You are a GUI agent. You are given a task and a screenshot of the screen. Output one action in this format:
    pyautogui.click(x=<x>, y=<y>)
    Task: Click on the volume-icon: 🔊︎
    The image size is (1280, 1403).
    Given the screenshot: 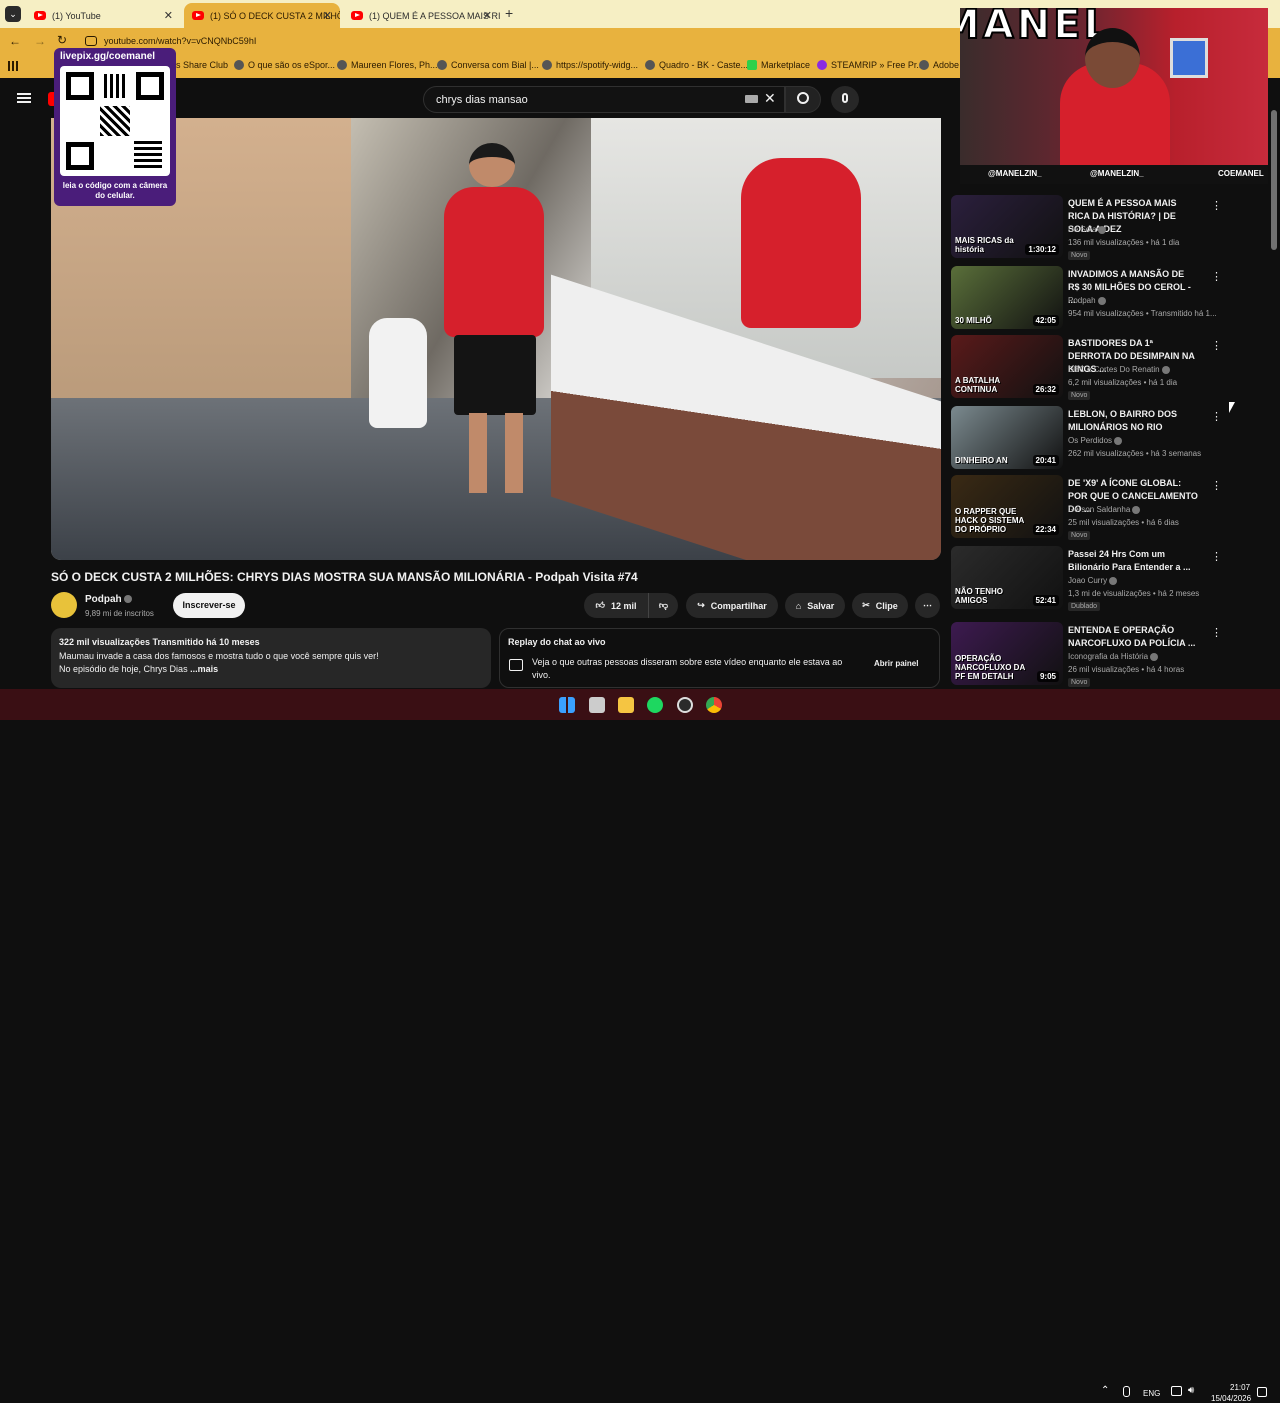 What is the action you would take?
    pyautogui.click(x=1191, y=1390)
    